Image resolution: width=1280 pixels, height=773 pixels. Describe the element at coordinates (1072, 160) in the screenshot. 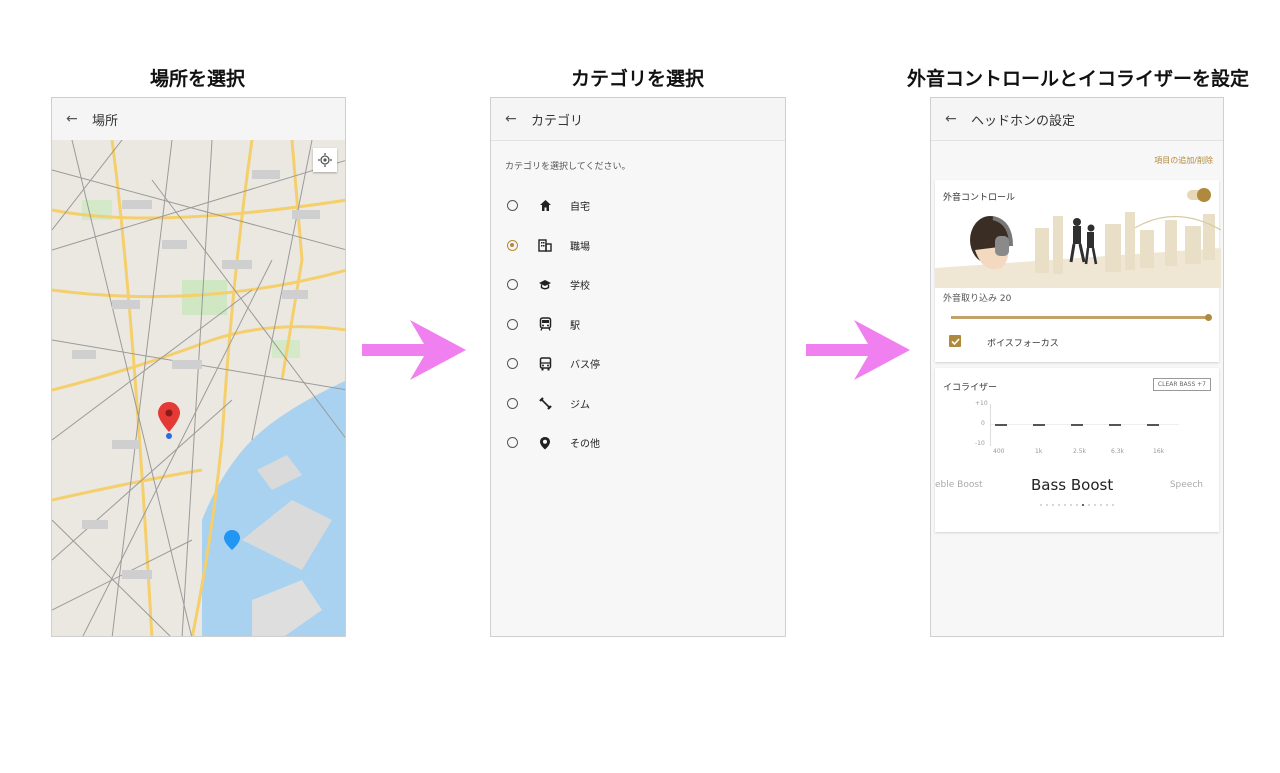

I see `add-remove-items-link: 項目の追加/削除` at that location.